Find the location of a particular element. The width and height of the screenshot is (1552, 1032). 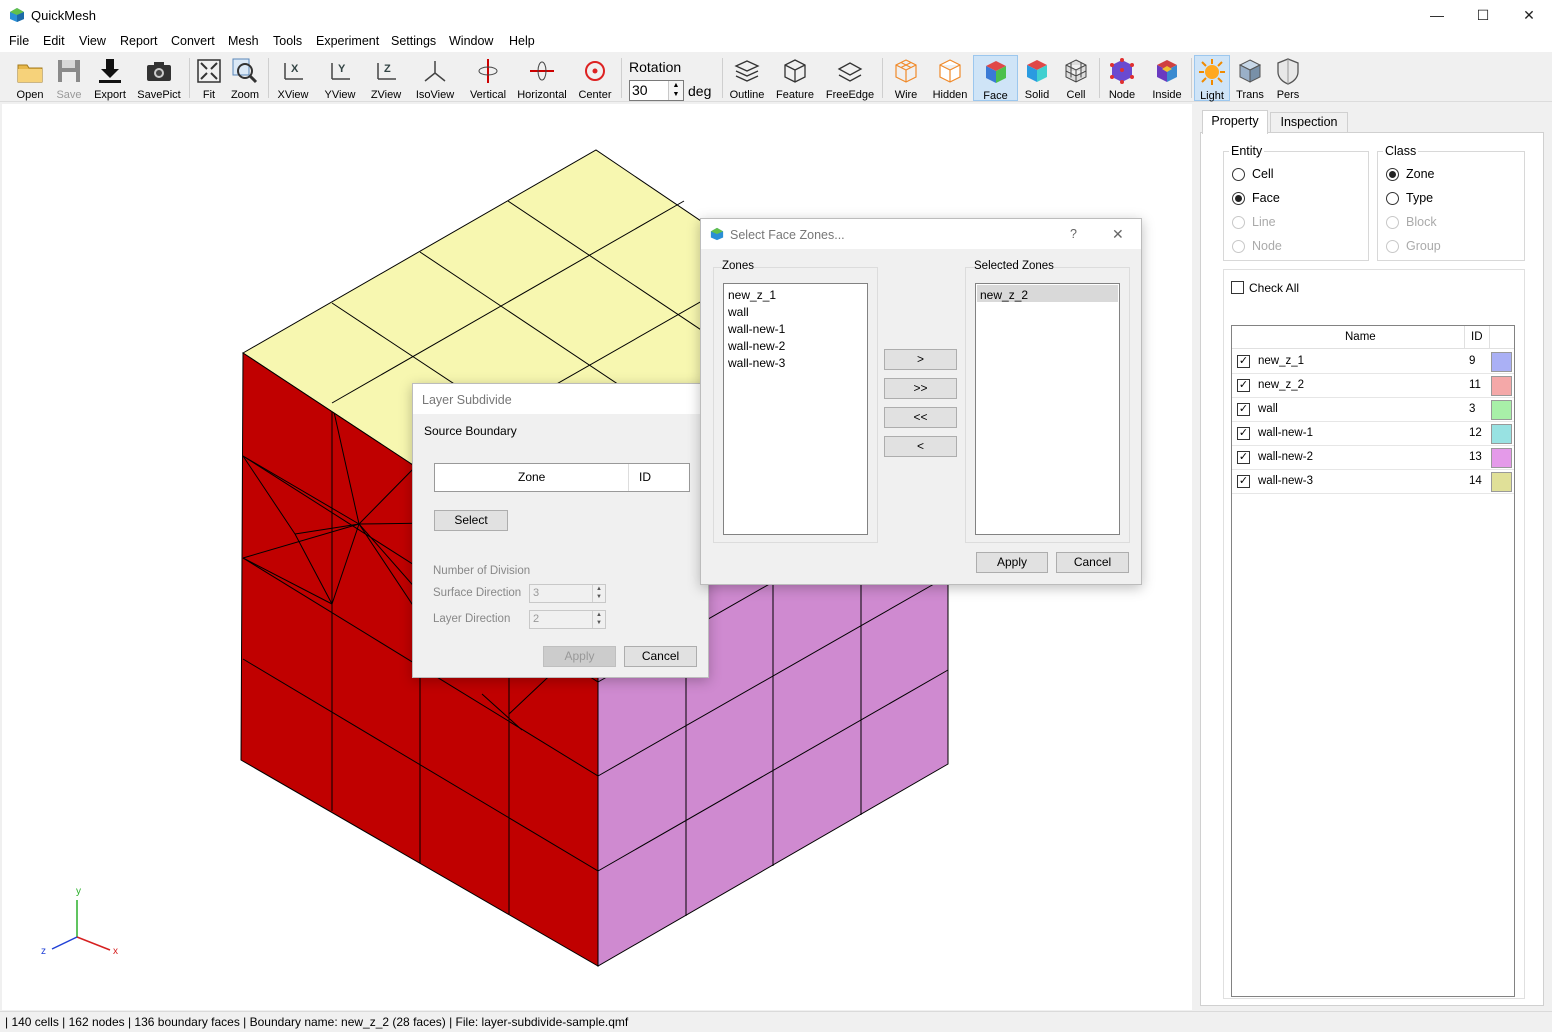

center-button: Center is located at coordinates (595, 78).